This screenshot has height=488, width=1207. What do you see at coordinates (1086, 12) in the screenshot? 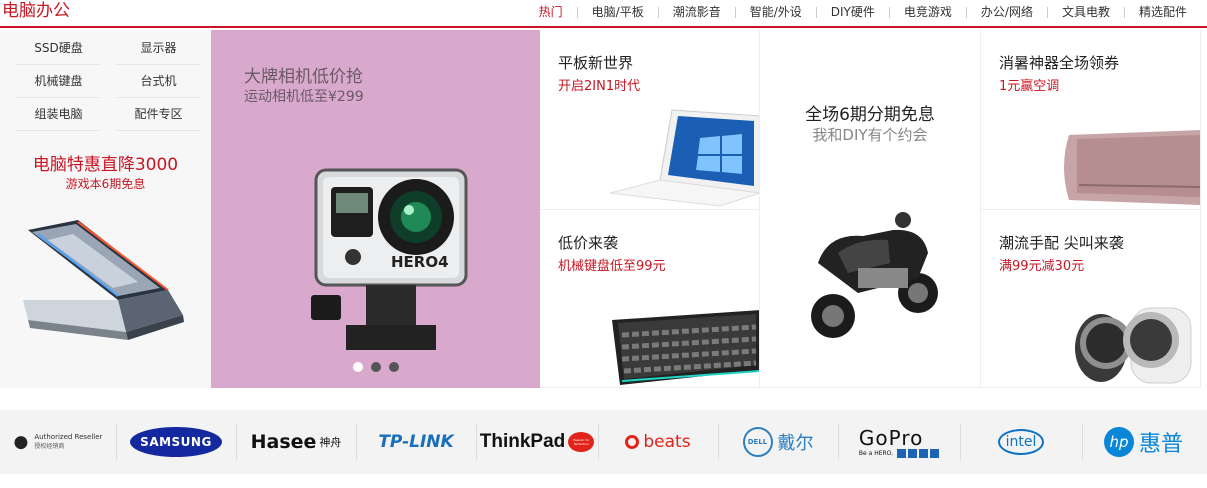
I see `nav-tab-stationery: 文具电教` at bounding box center [1086, 12].